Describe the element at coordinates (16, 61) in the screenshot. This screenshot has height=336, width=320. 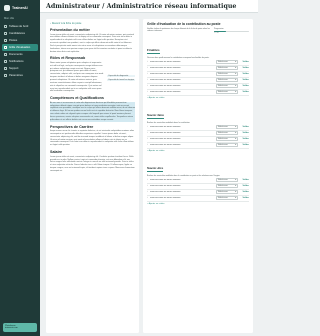
I see `sidebar-item-label: Notifications` at that location.